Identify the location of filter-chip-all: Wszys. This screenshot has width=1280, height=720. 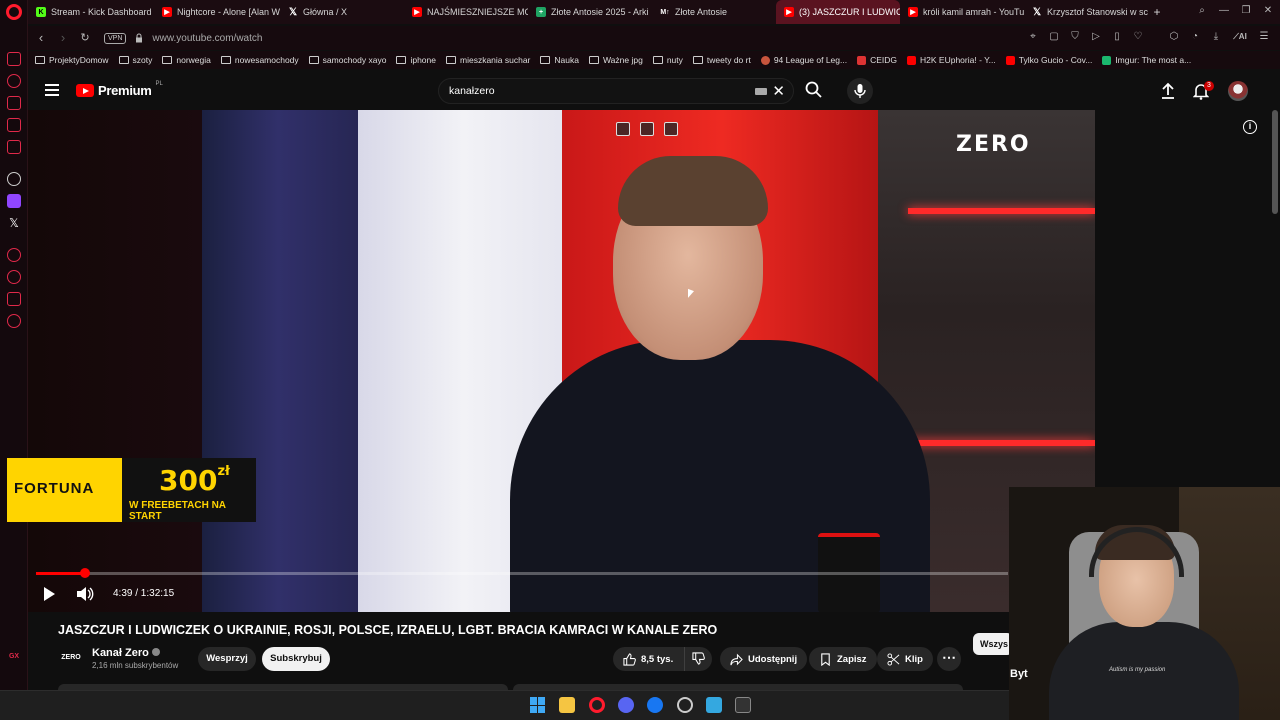
(993, 644).